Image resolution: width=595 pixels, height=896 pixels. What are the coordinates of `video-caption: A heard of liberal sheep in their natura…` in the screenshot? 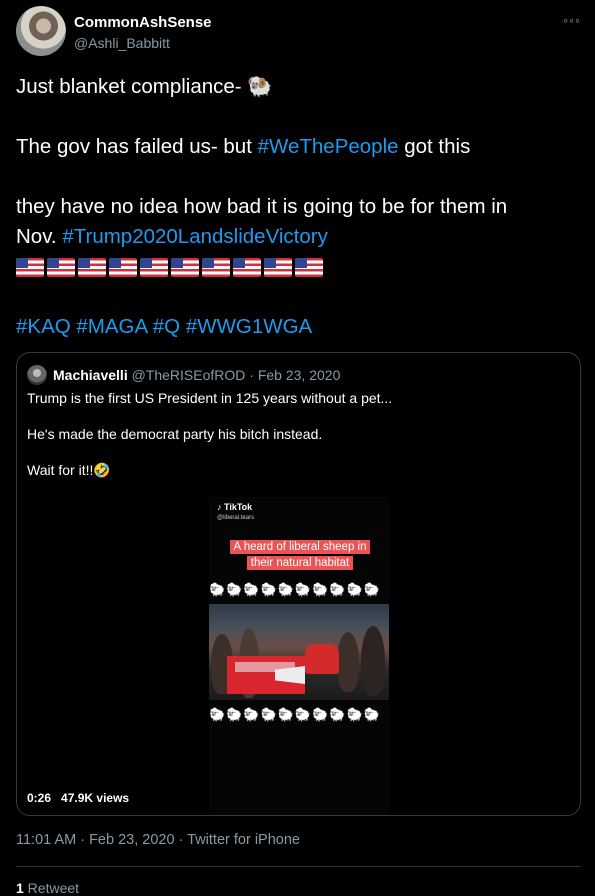 It's located at (300, 555).